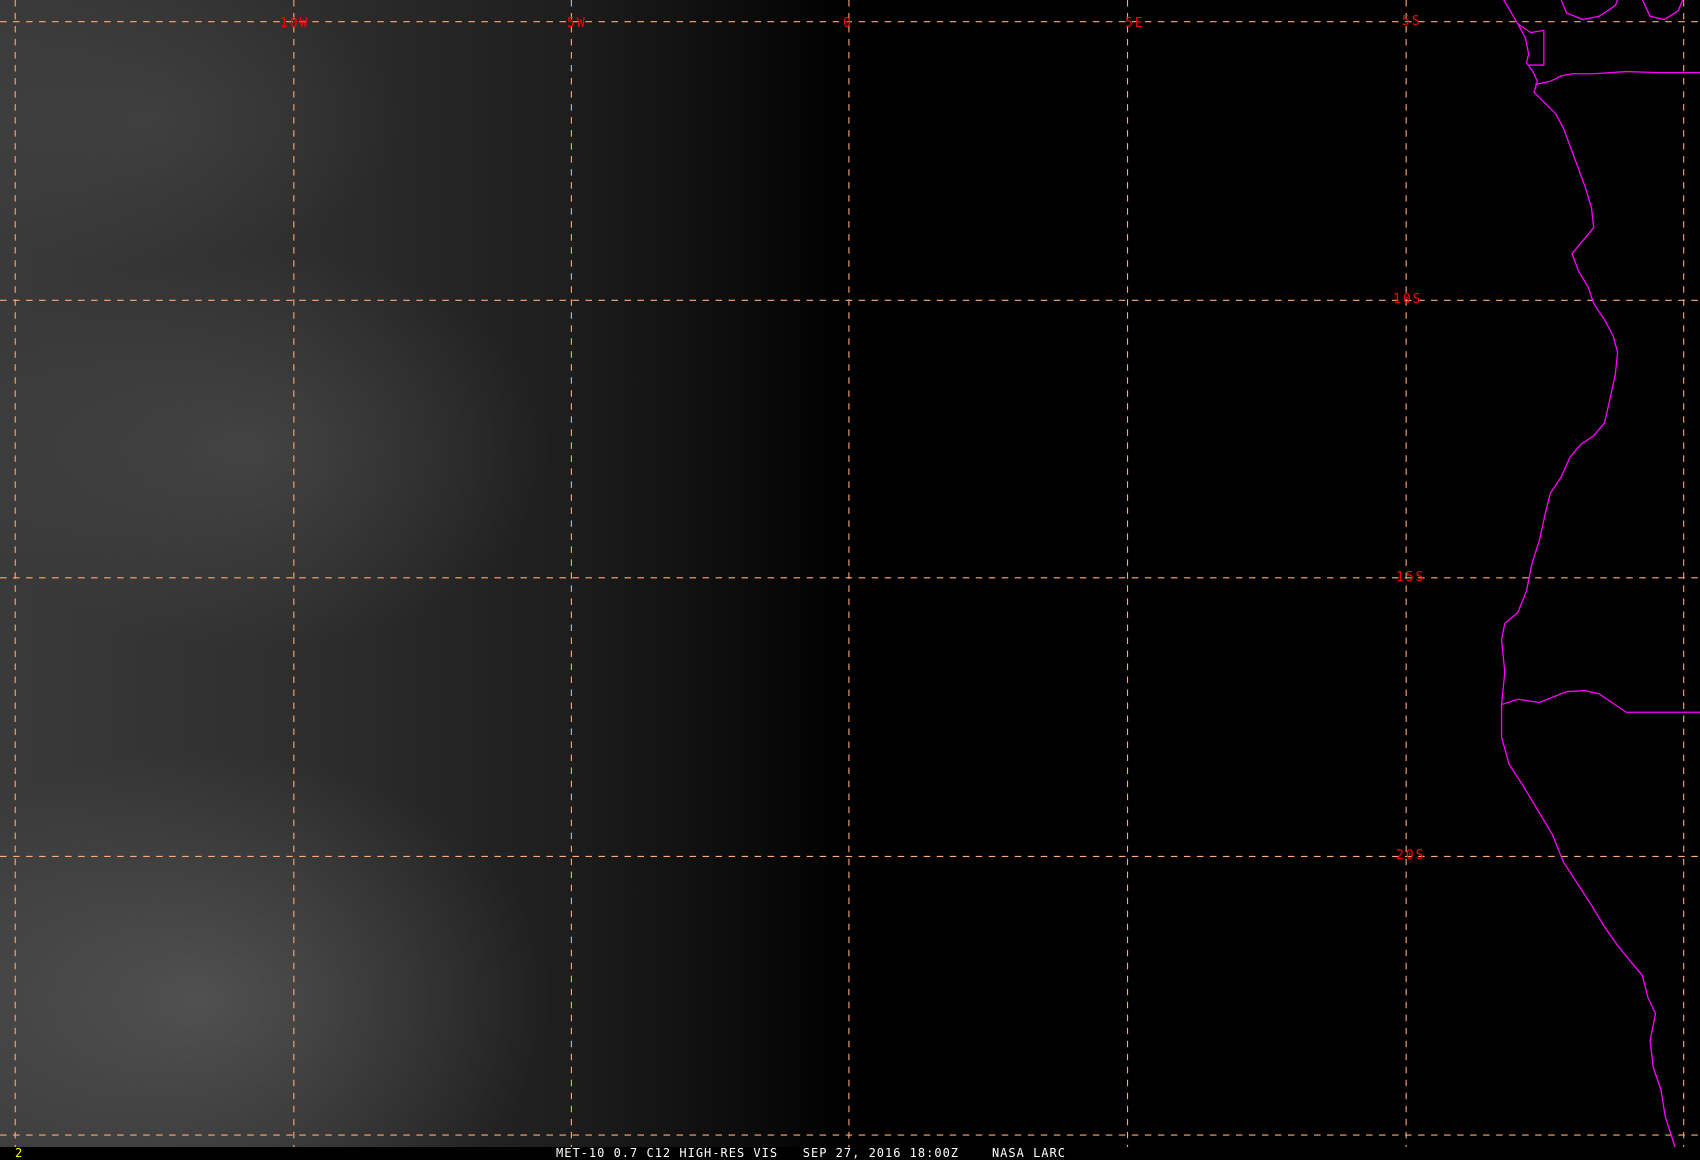 The width and height of the screenshot is (1700, 1160). I want to click on lat-label: 20S, so click(1411, 855).